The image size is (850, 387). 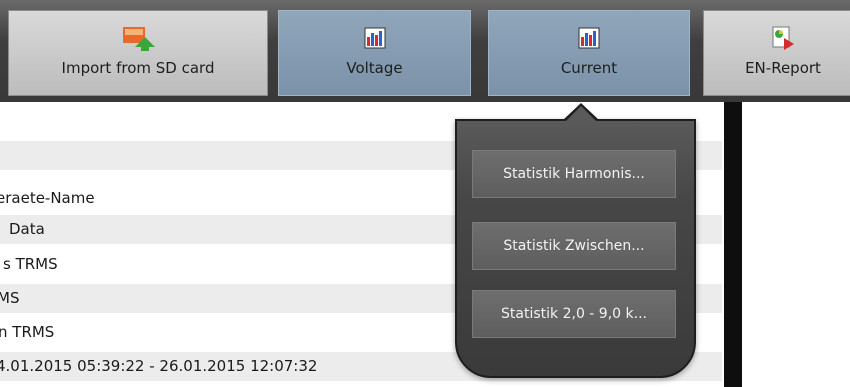 I want to click on voltage-button: Voltage, so click(x=374, y=53).